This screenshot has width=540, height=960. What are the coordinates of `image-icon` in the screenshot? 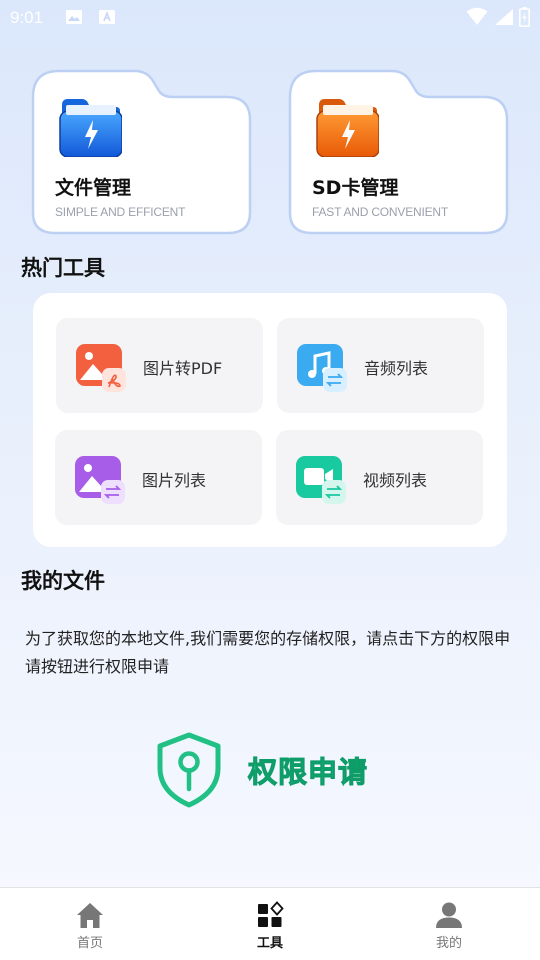 It's located at (74, 17).